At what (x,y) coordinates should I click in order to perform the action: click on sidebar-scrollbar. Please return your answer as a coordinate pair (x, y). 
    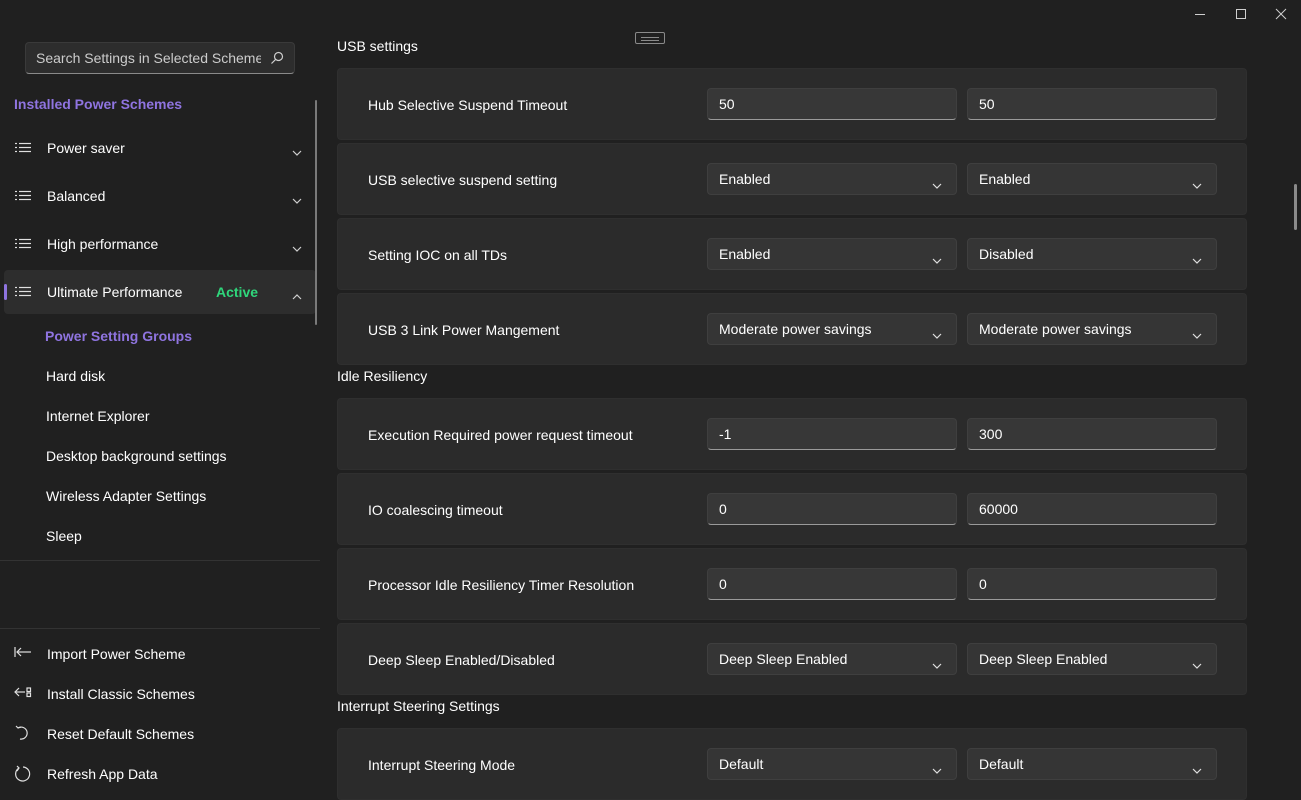
    Looking at the image, I should click on (316, 212).